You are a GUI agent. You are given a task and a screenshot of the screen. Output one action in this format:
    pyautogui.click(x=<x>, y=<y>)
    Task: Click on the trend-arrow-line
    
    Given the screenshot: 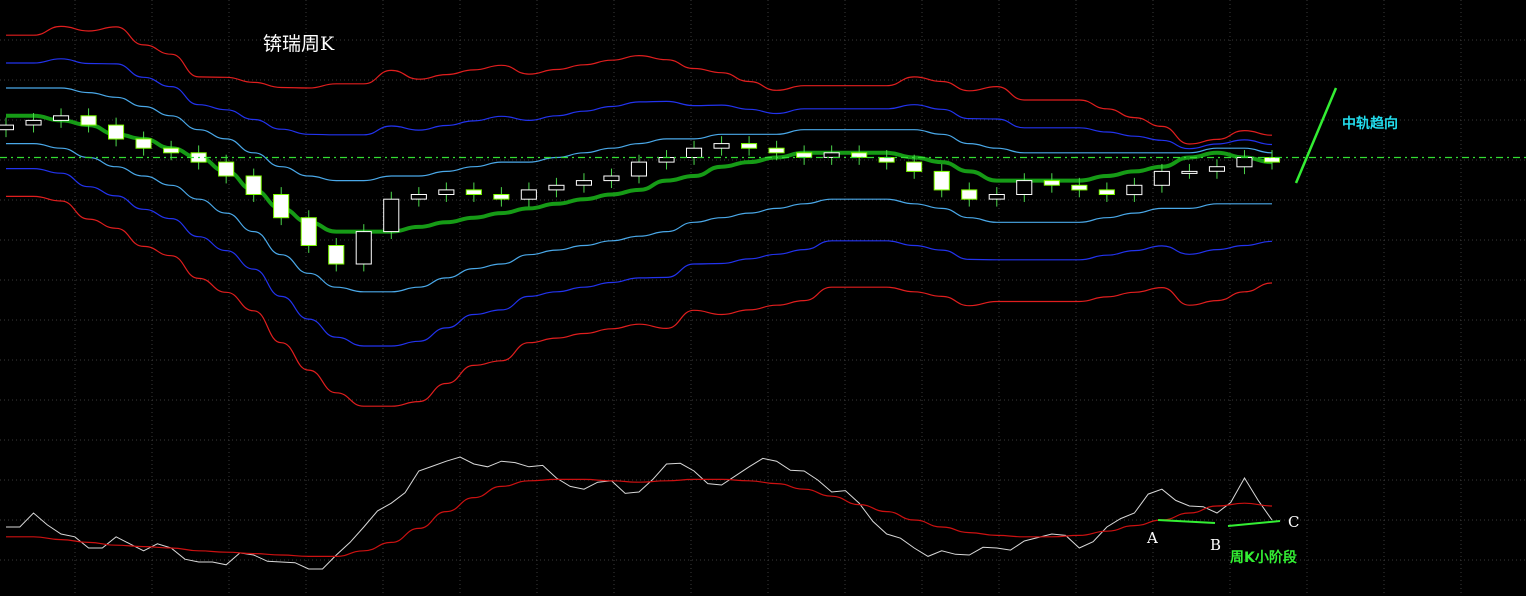 What is the action you would take?
    pyautogui.click(x=1316, y=135)
    